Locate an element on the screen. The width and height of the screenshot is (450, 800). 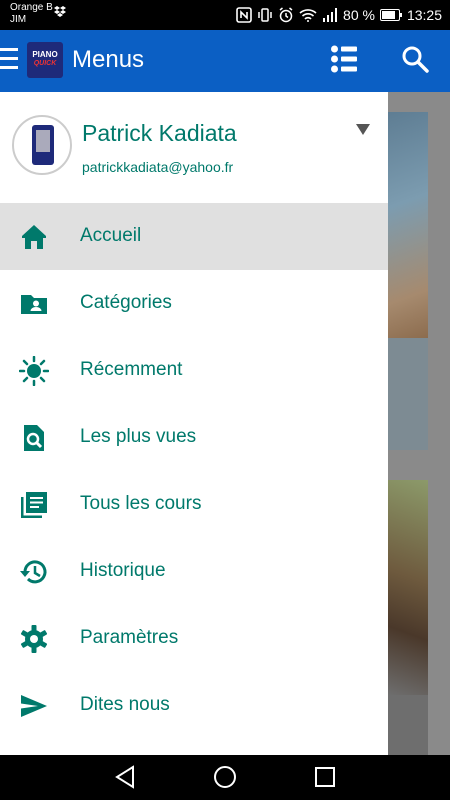
menu-item-parametres: Paramètres is located at coordinates (194, 638).